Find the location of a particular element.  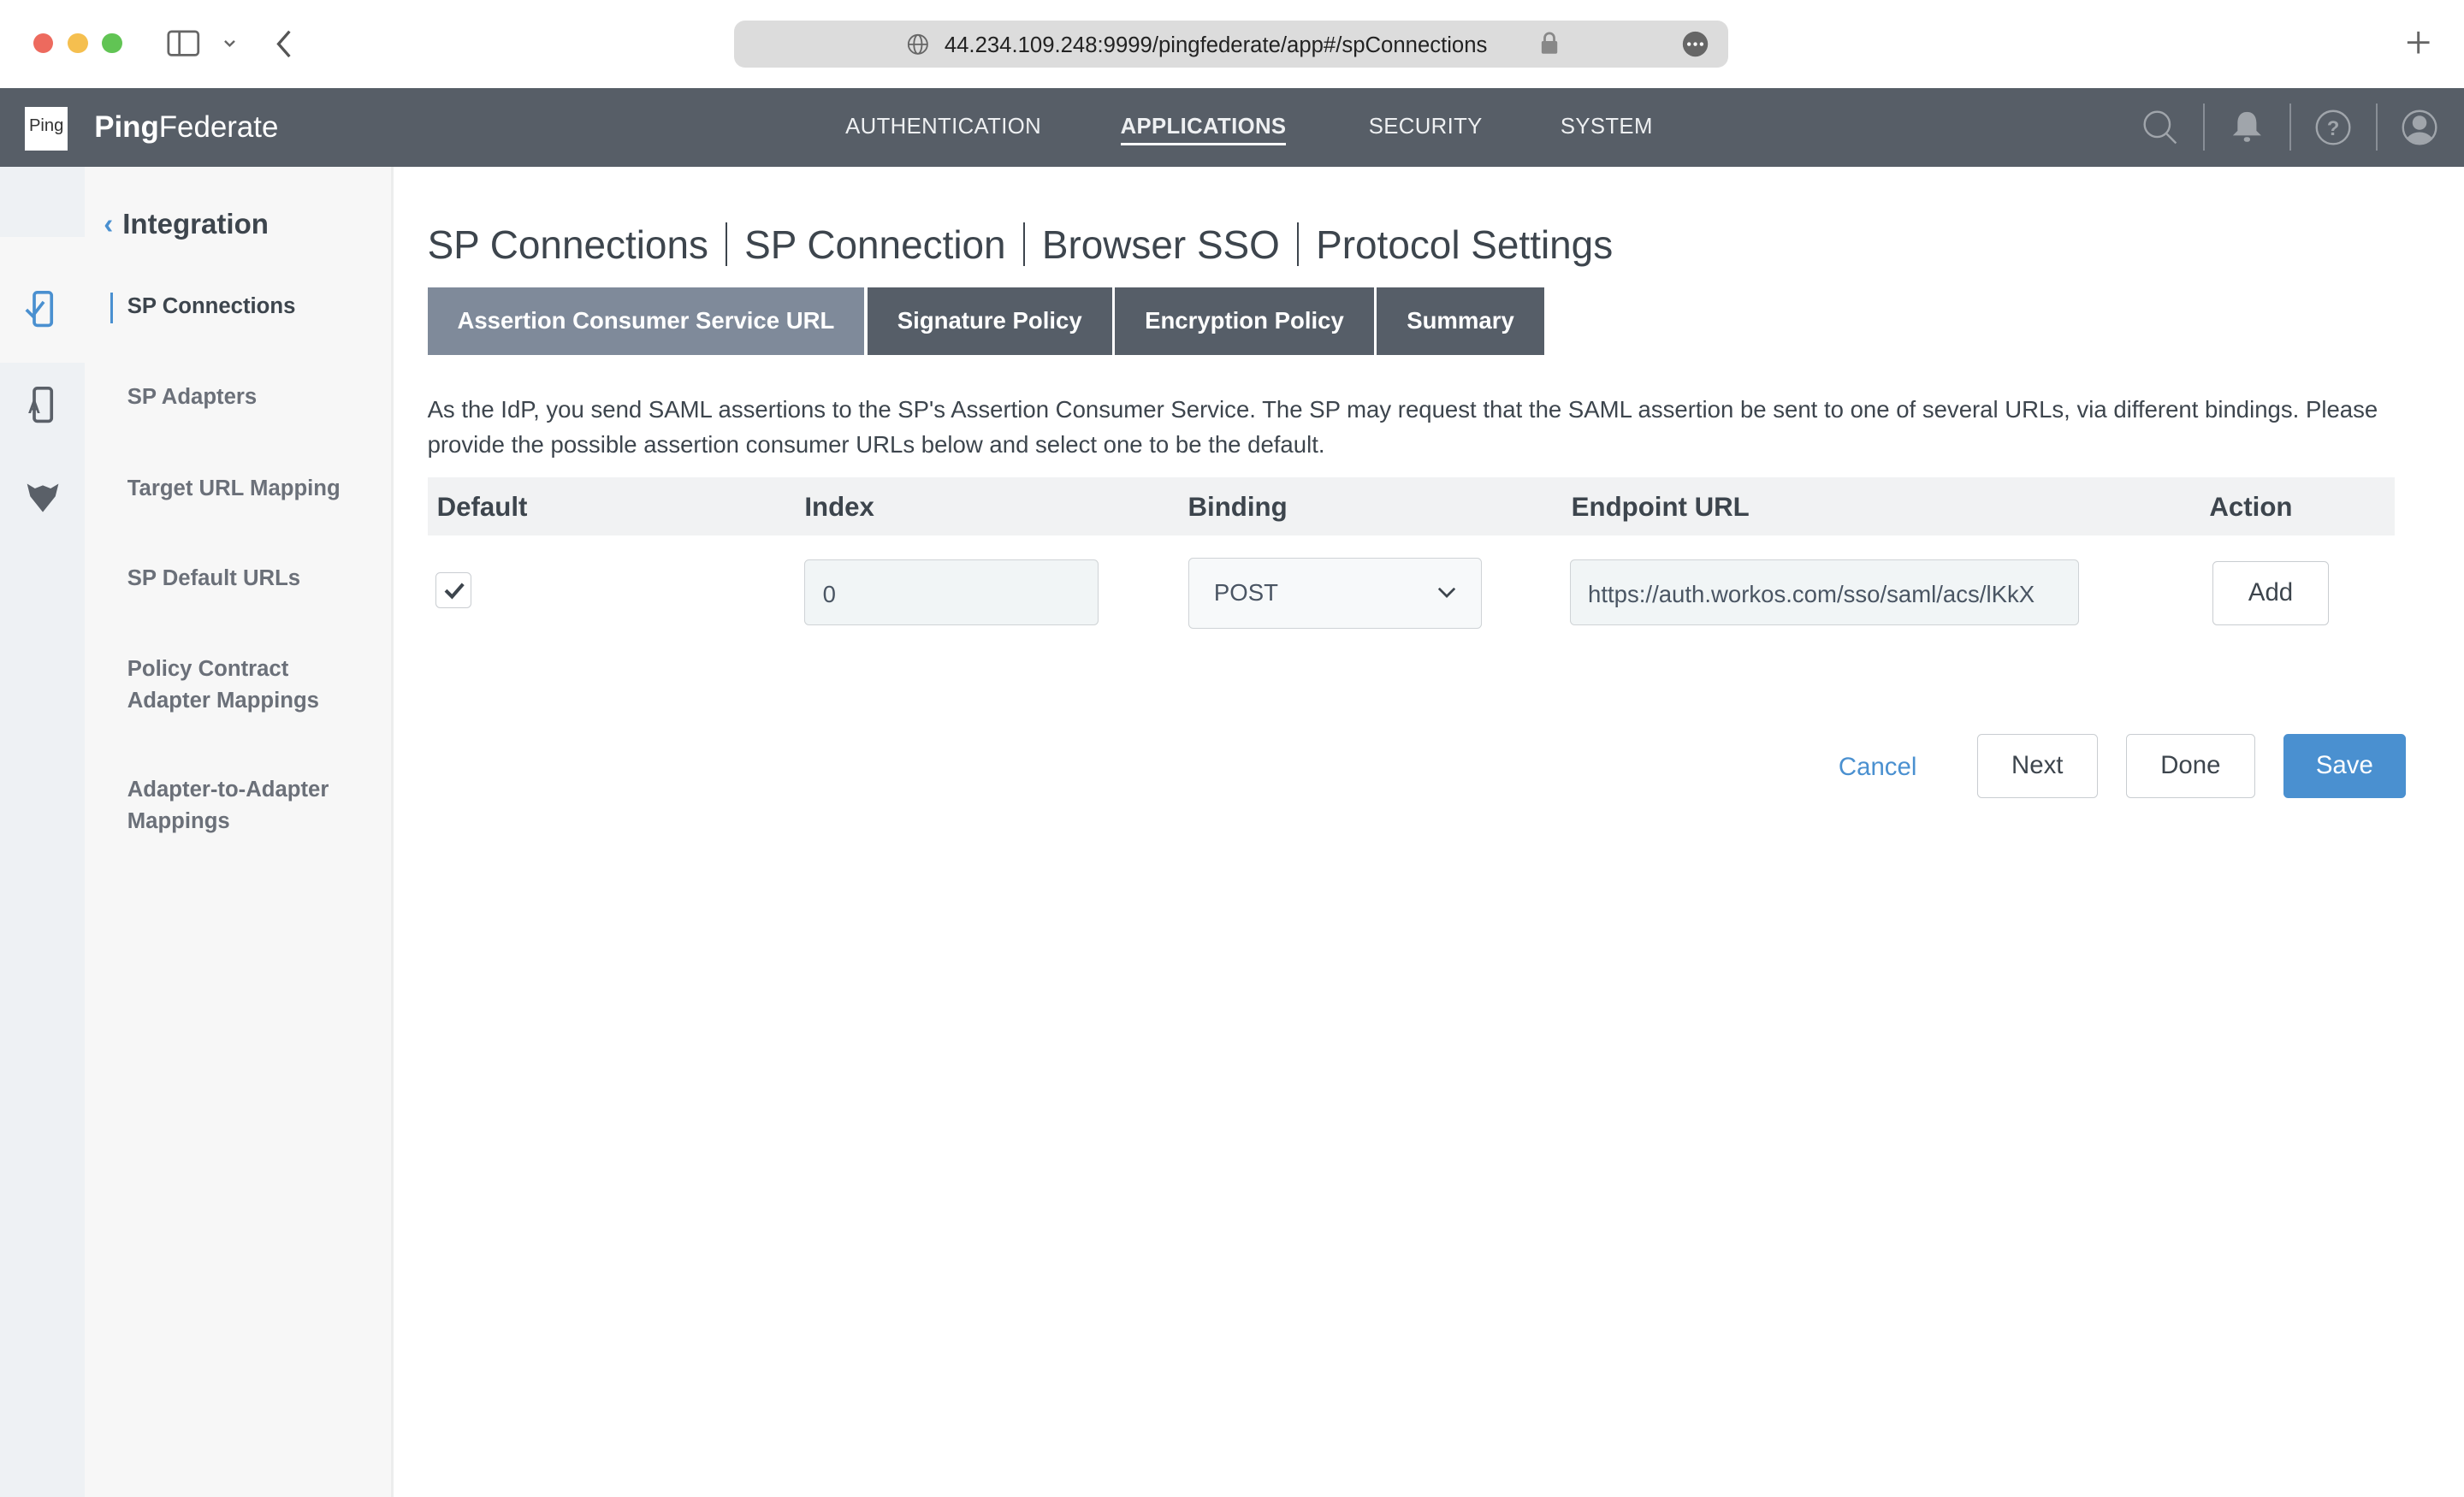

save-button: Save is located at coordinates (2344, 766).